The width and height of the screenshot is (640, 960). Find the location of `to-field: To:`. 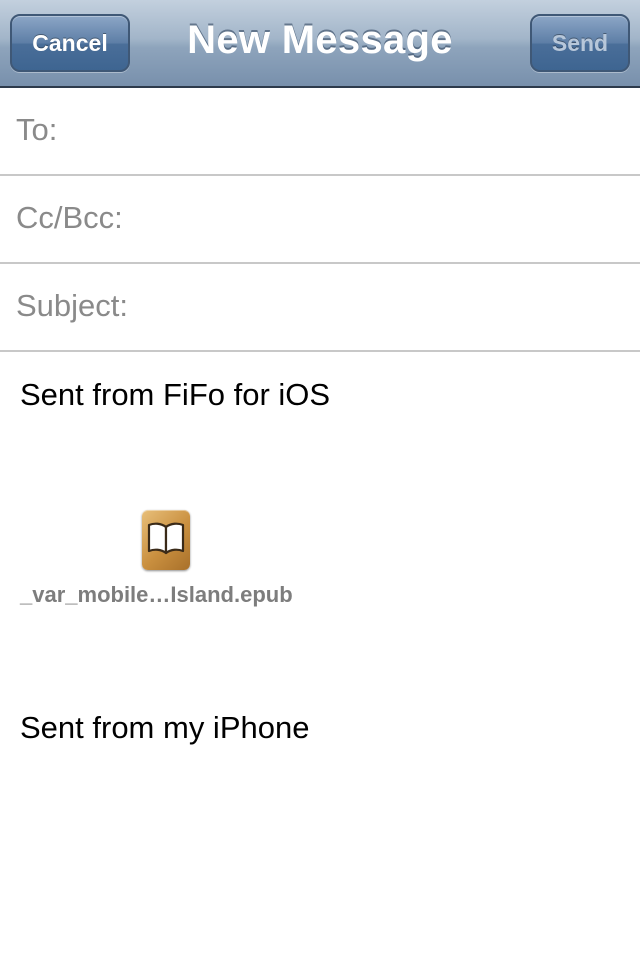

to-field: To: is located at coordinates (320, 132).